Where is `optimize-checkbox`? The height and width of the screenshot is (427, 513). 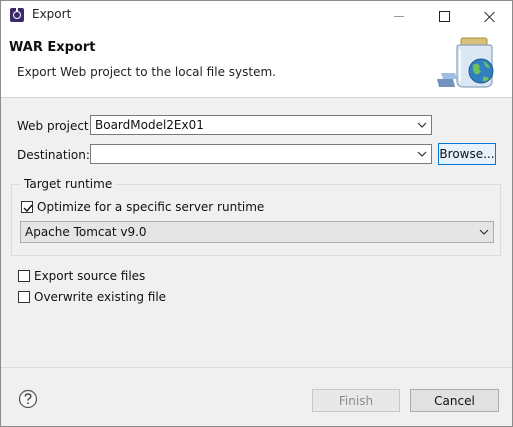
optimize-checkbox is located at coordinates (27, 207).